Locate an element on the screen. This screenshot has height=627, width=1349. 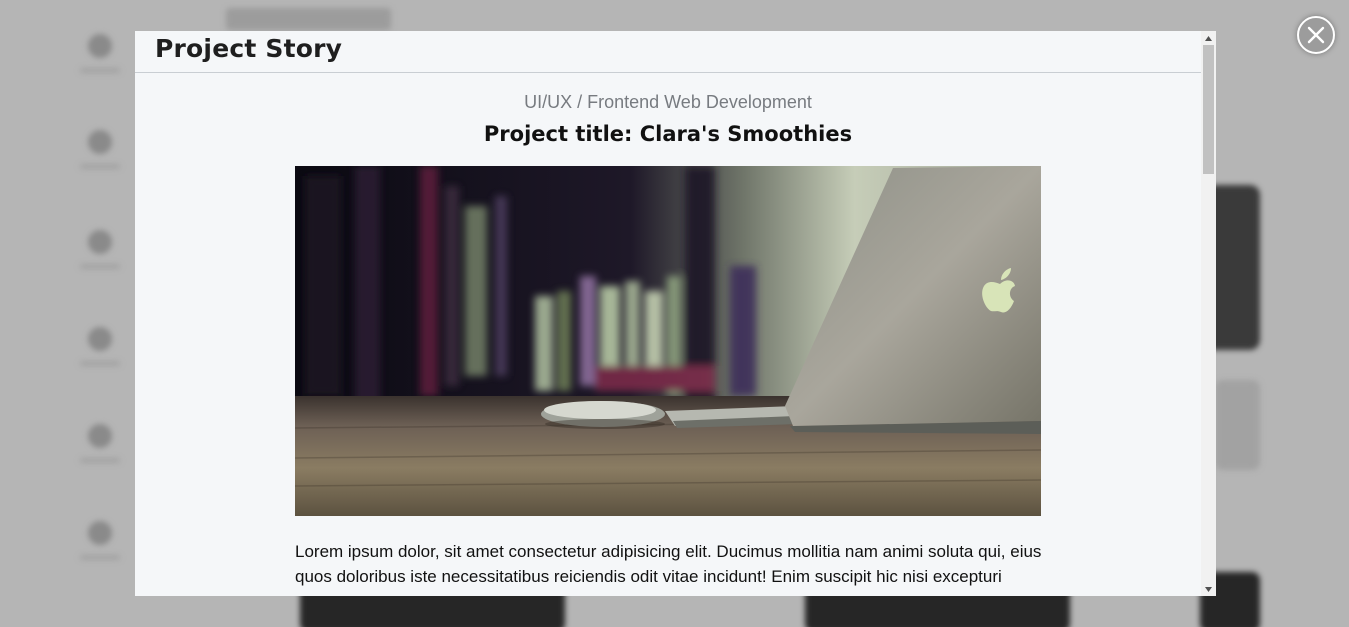
project-category: UI/UX / Frontend Web Development is located at coordinates (668, 102).